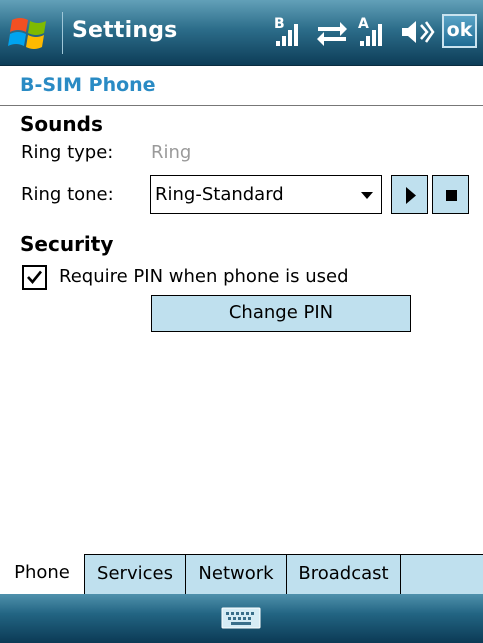  Describe the element at coordinates (241, 33) in the screenshot. I see `title-bar: Settings B A ok` at that location.